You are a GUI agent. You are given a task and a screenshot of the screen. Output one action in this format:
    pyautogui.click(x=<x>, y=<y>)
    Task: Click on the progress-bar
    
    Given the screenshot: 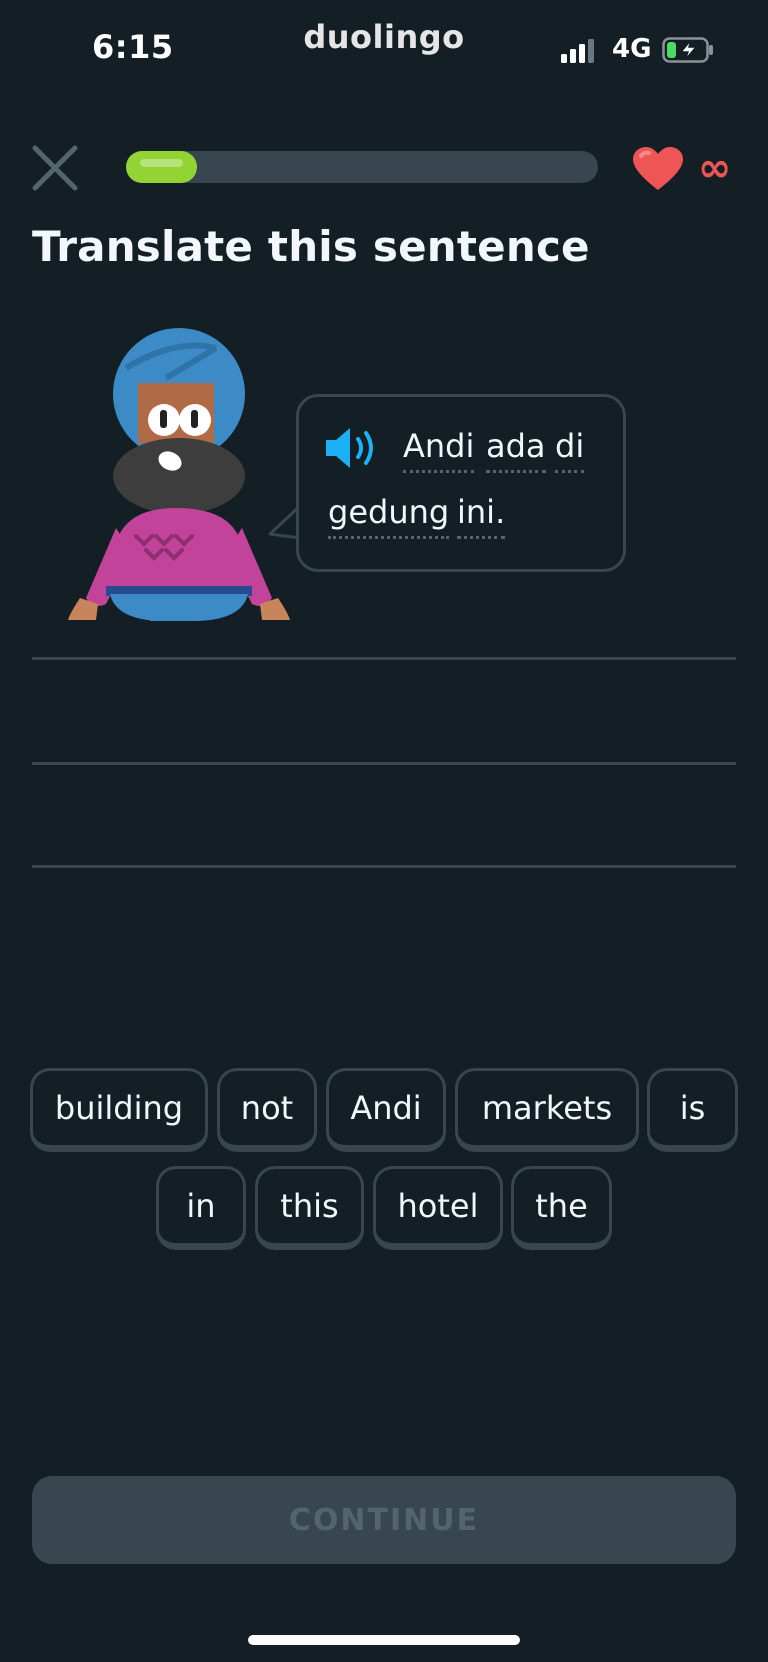 What is the action you would take?
    pyautogui.click(x=362, y=167)
    